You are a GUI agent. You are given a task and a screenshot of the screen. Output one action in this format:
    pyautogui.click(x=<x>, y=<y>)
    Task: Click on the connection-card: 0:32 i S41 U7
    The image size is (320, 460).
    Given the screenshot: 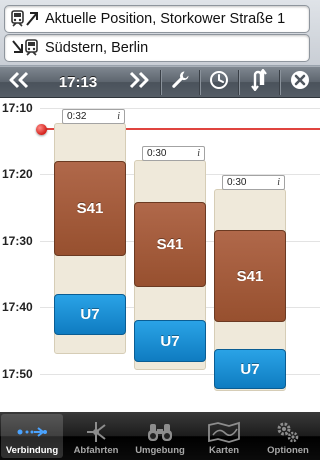 What is the action you would take?
    pyautogui.click(x=90, y=231)
    